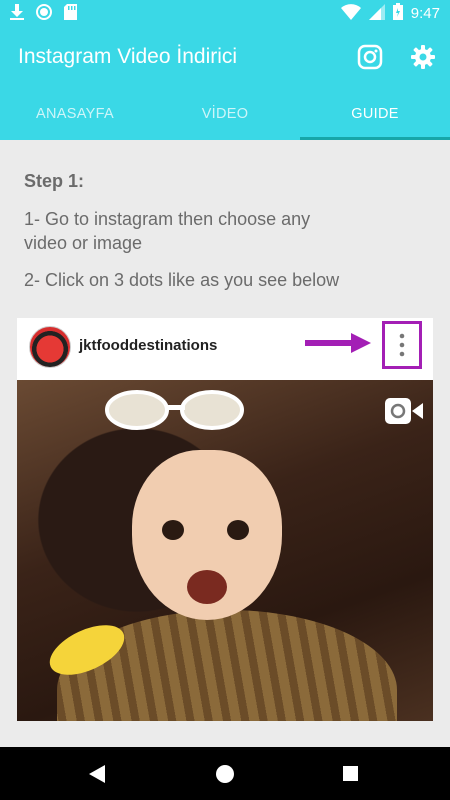 The width and height of the screenshot is (450, 800). Describe the element at coordinates (70, 14) in the screenshot. I see `sd-card-icon` at that location.